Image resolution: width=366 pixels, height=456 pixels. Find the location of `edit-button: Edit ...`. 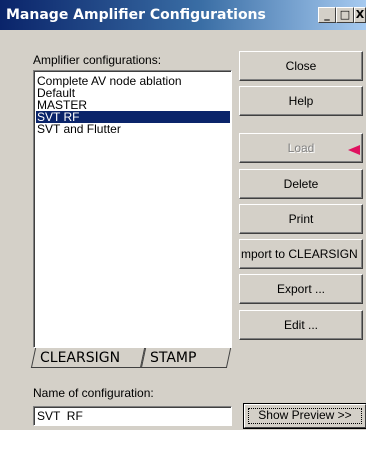

edit-button: Edit ... is located at coordinates (301, 325).